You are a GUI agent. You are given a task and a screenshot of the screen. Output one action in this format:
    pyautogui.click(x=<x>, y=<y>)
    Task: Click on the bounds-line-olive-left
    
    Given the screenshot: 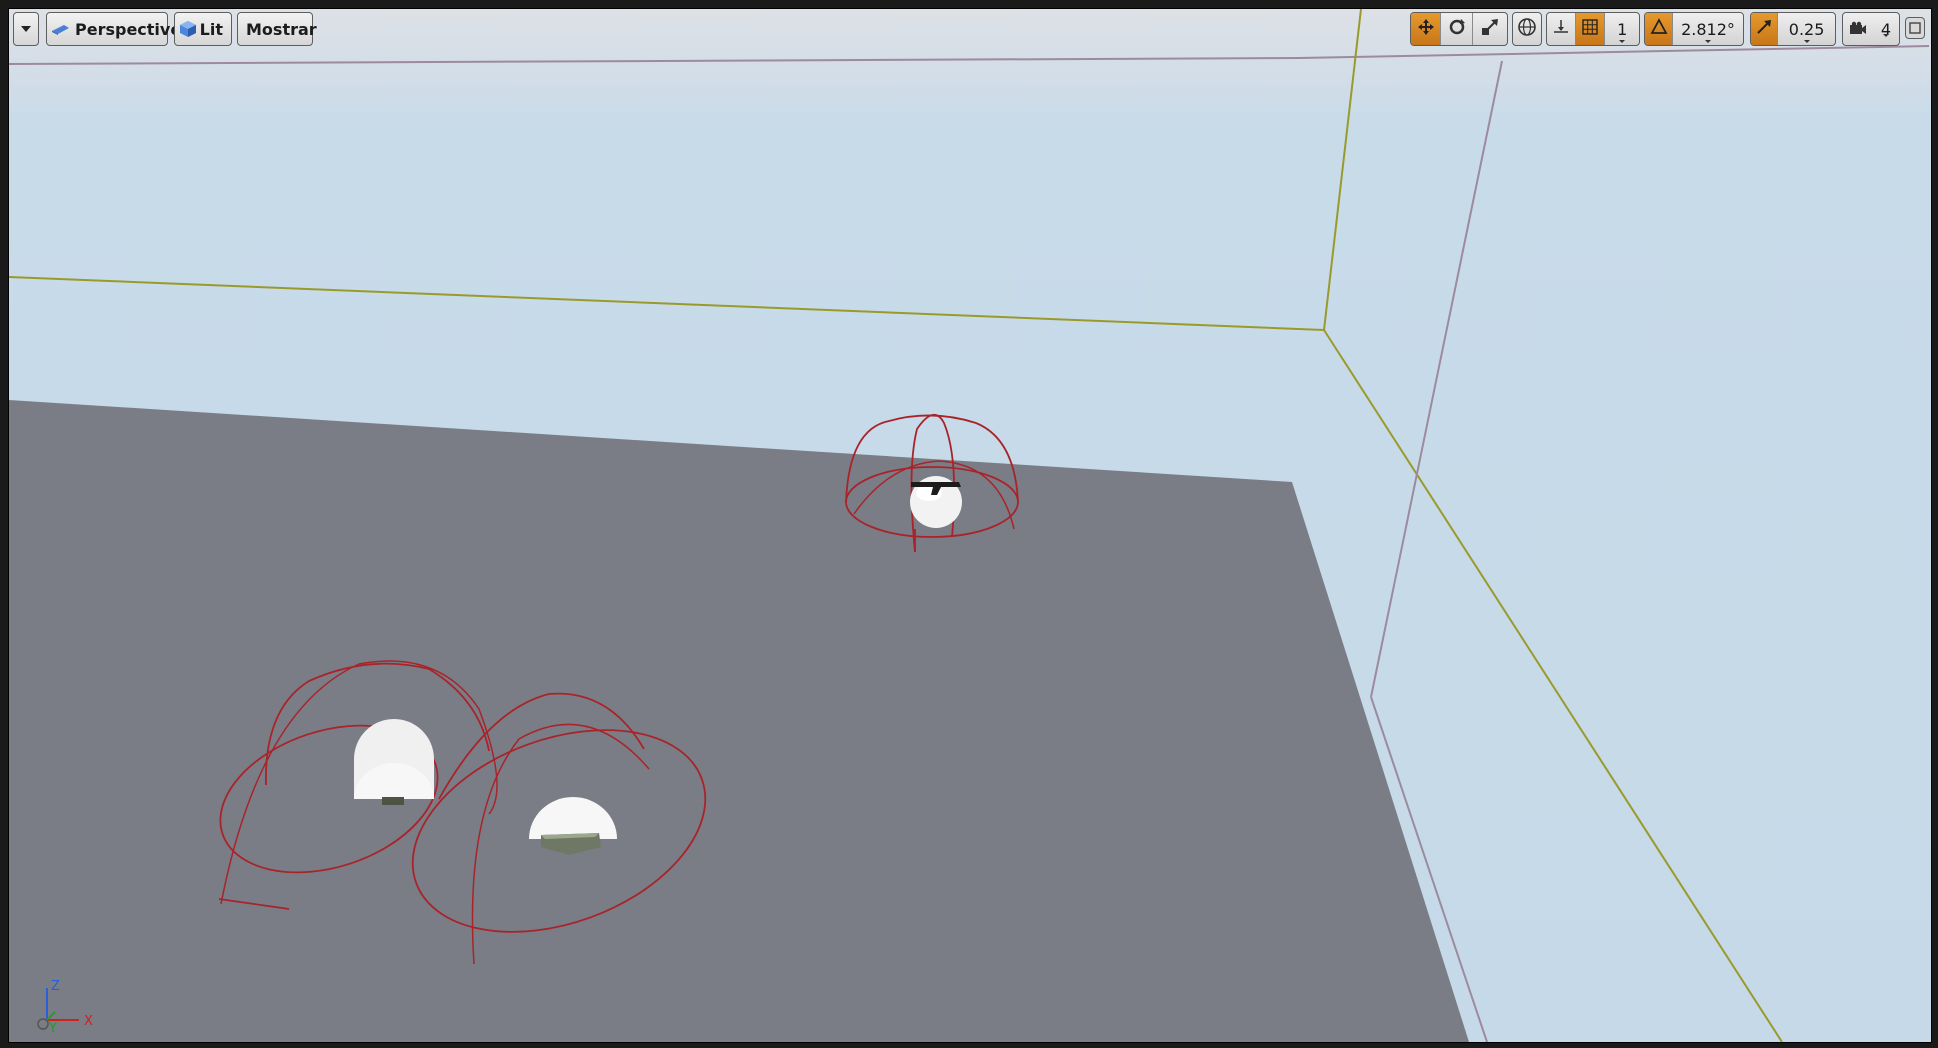 What is the action you would take?
    pyautogui.click(x=667, y=303)
    